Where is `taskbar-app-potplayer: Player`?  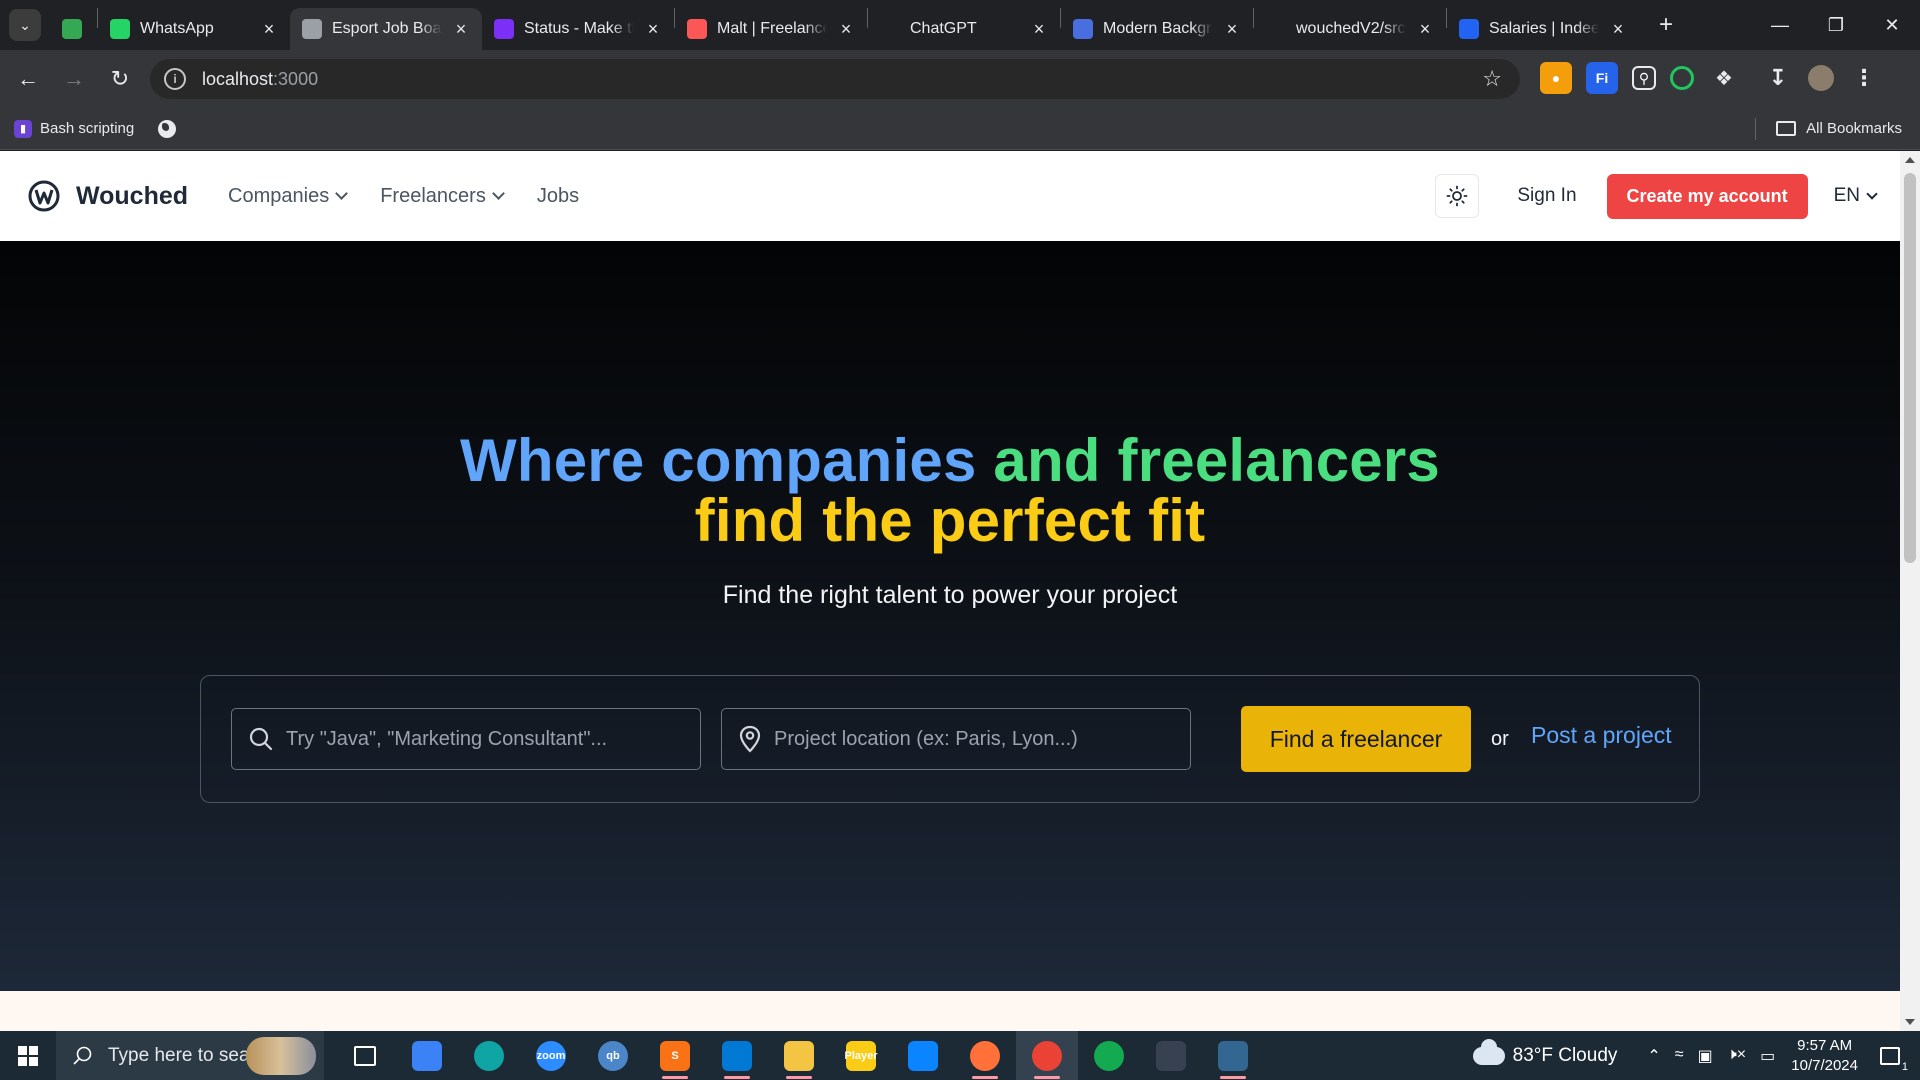
taskbar-app-potplayer: Player is located at coordinates (861, 1055).